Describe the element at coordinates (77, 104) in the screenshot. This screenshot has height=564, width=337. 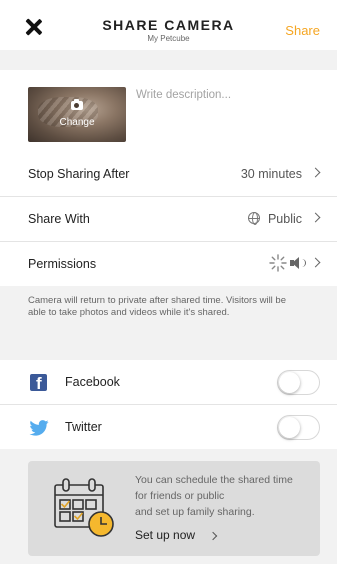
I see `camera-icon` at that location.